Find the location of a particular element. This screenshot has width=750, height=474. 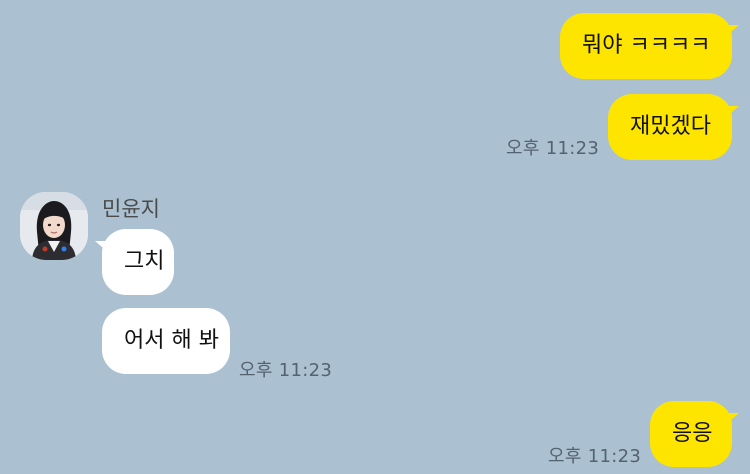

their-message-bubble: 그치 is located at coordinates (134, 262).